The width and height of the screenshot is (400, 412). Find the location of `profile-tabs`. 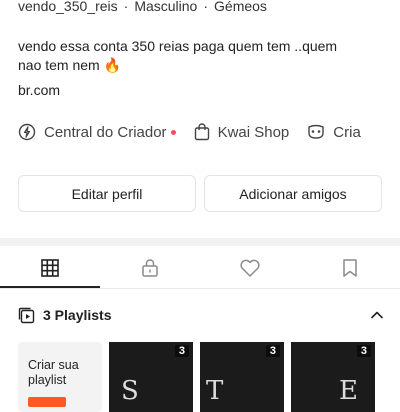

profile-tabs is located at coordinates (200, 268).